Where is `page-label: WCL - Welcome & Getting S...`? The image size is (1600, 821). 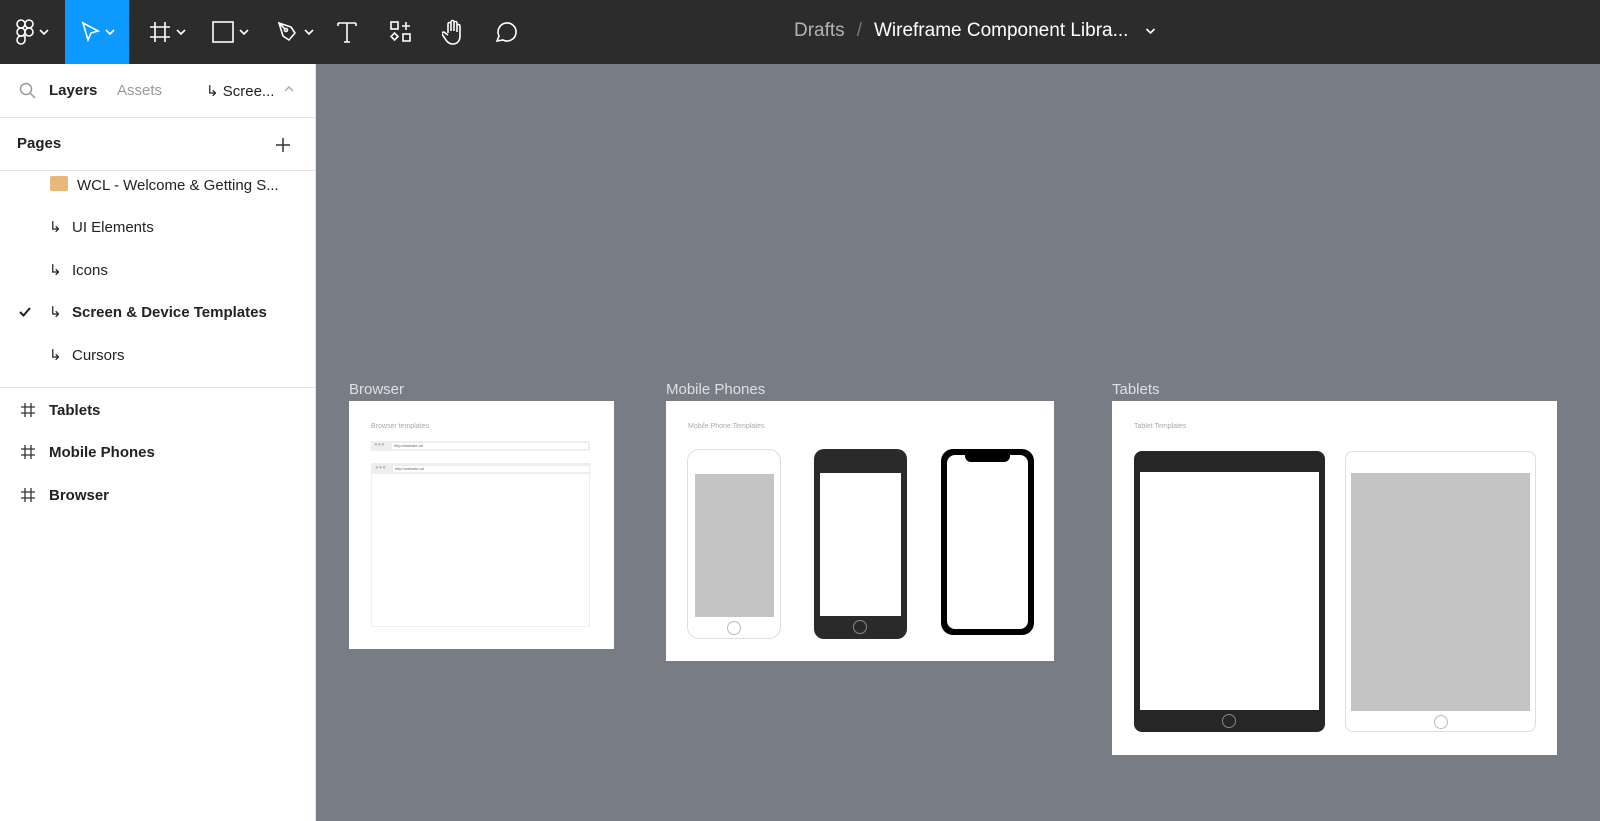 page-label: WCL - Welcome & Getting S... is located at coordinates (178, 185).